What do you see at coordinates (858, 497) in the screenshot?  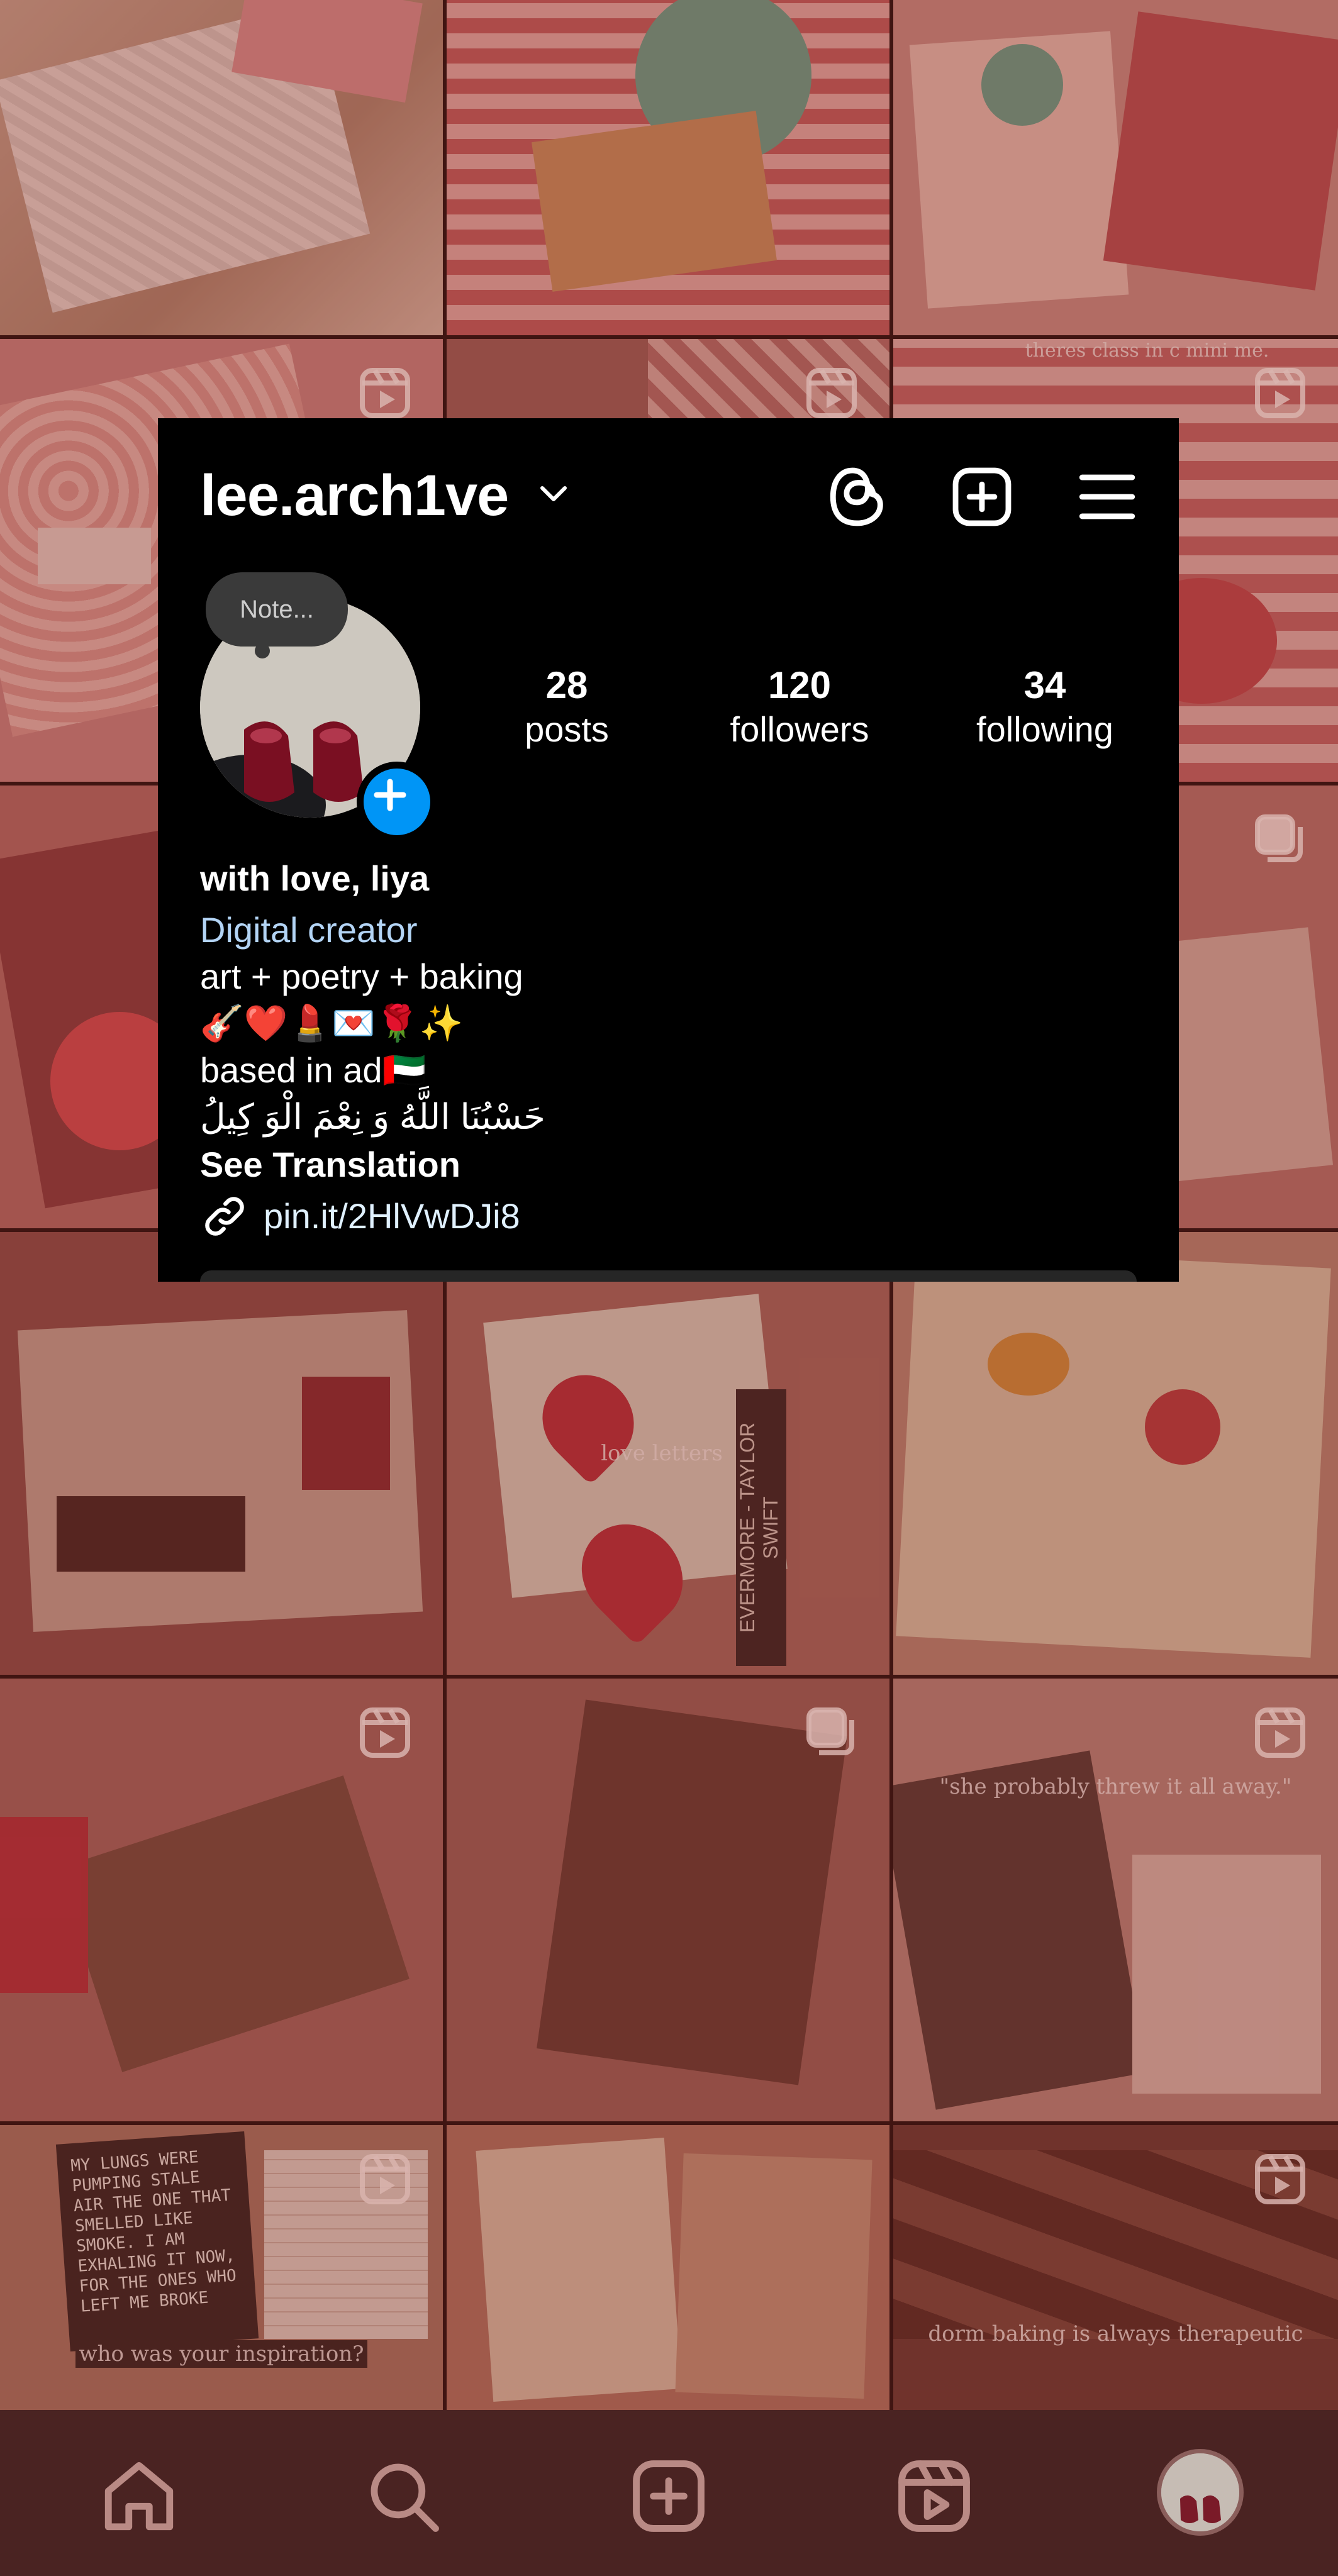 I see `threads-icon` at bounding box center [858, 497].